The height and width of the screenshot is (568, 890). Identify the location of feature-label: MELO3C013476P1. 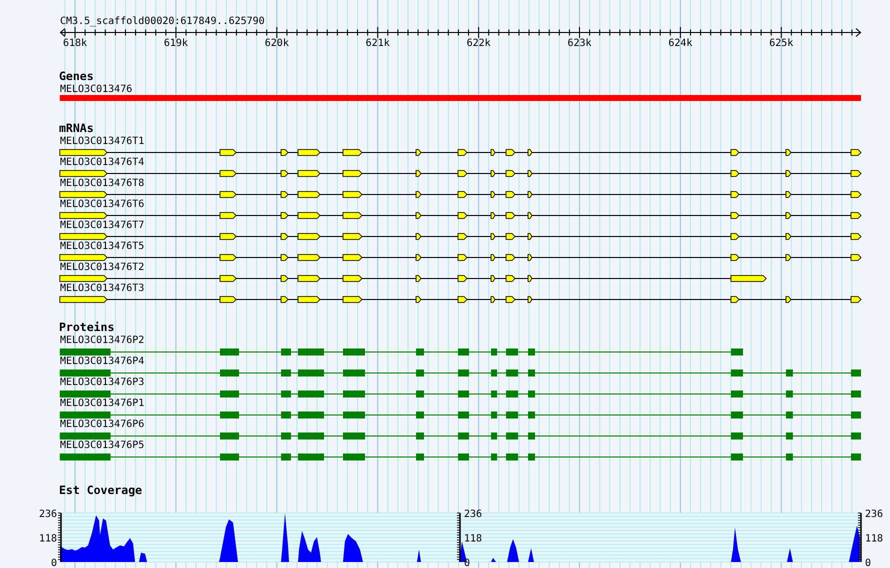
(102, 403).